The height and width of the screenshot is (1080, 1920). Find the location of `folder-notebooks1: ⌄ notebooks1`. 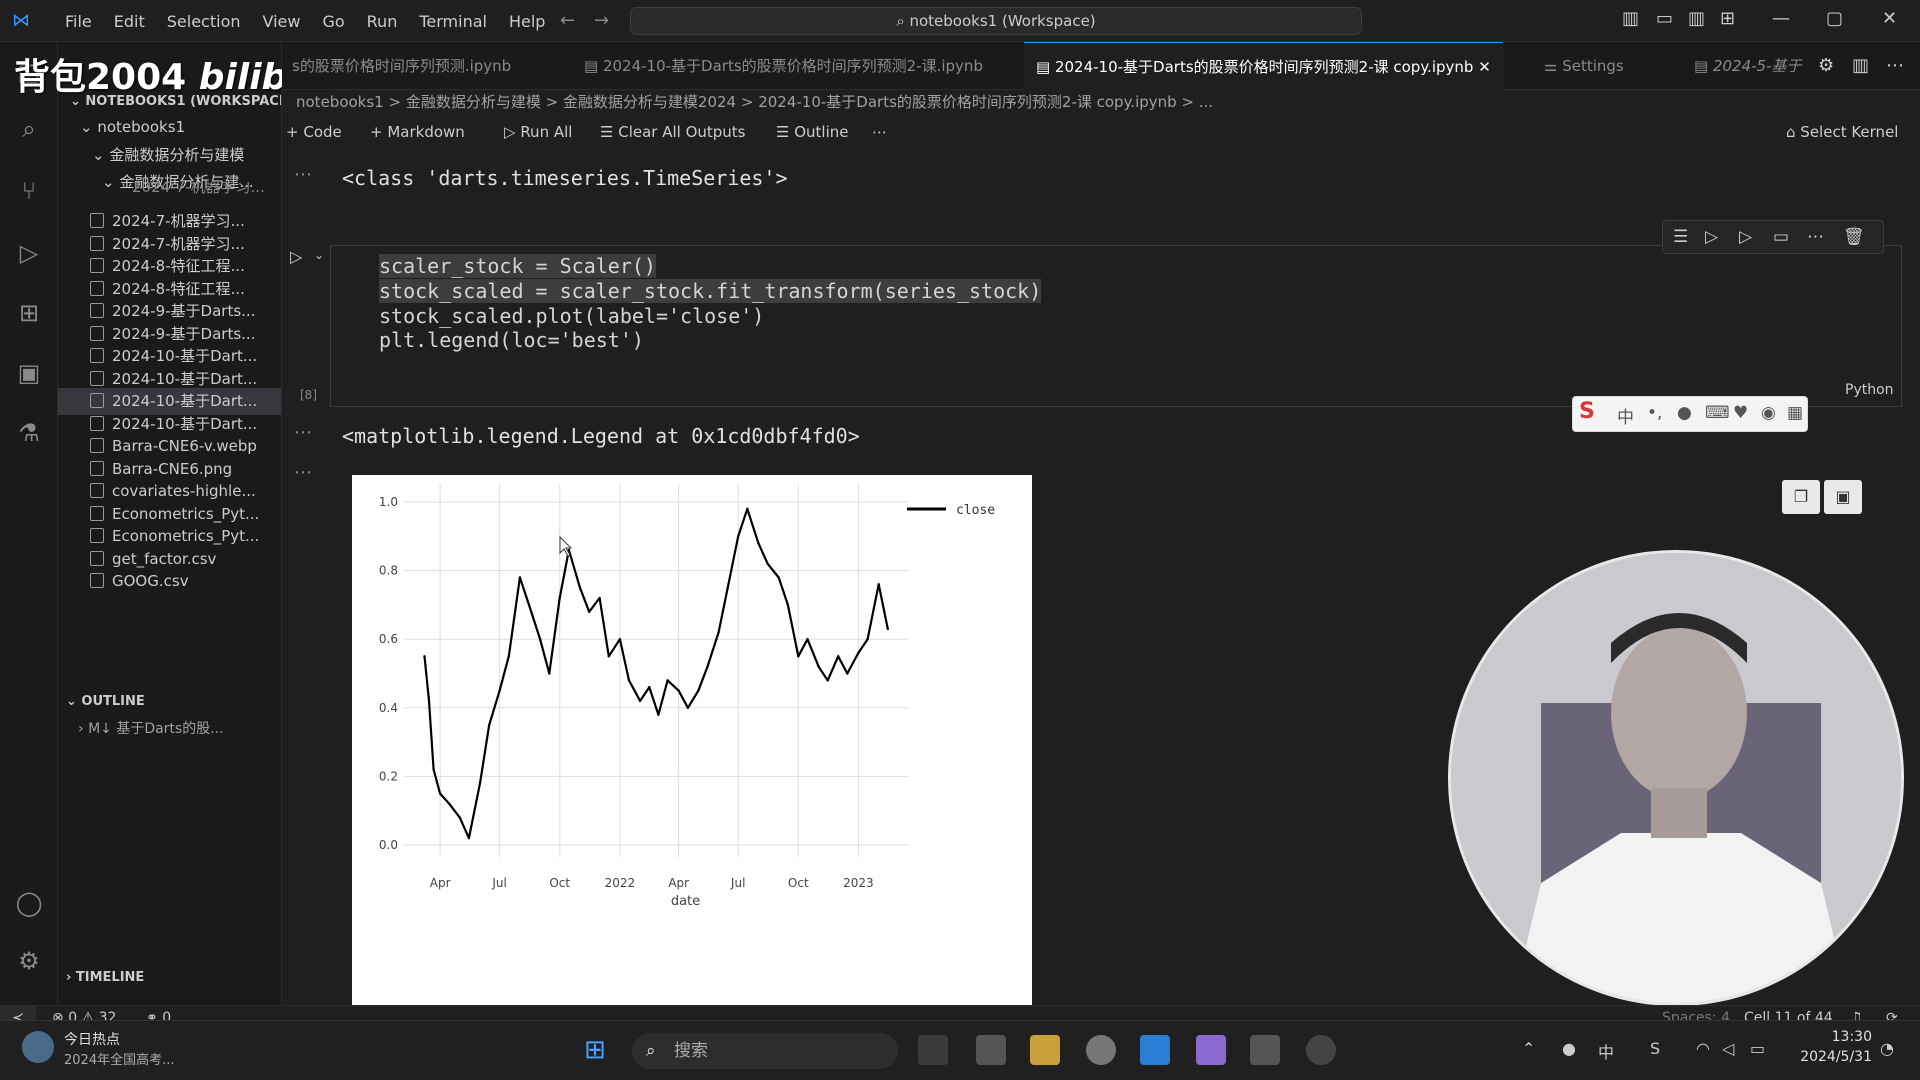

folder-notebooks1: ⌄ notebooks1 is located at coordinates (169, 127).